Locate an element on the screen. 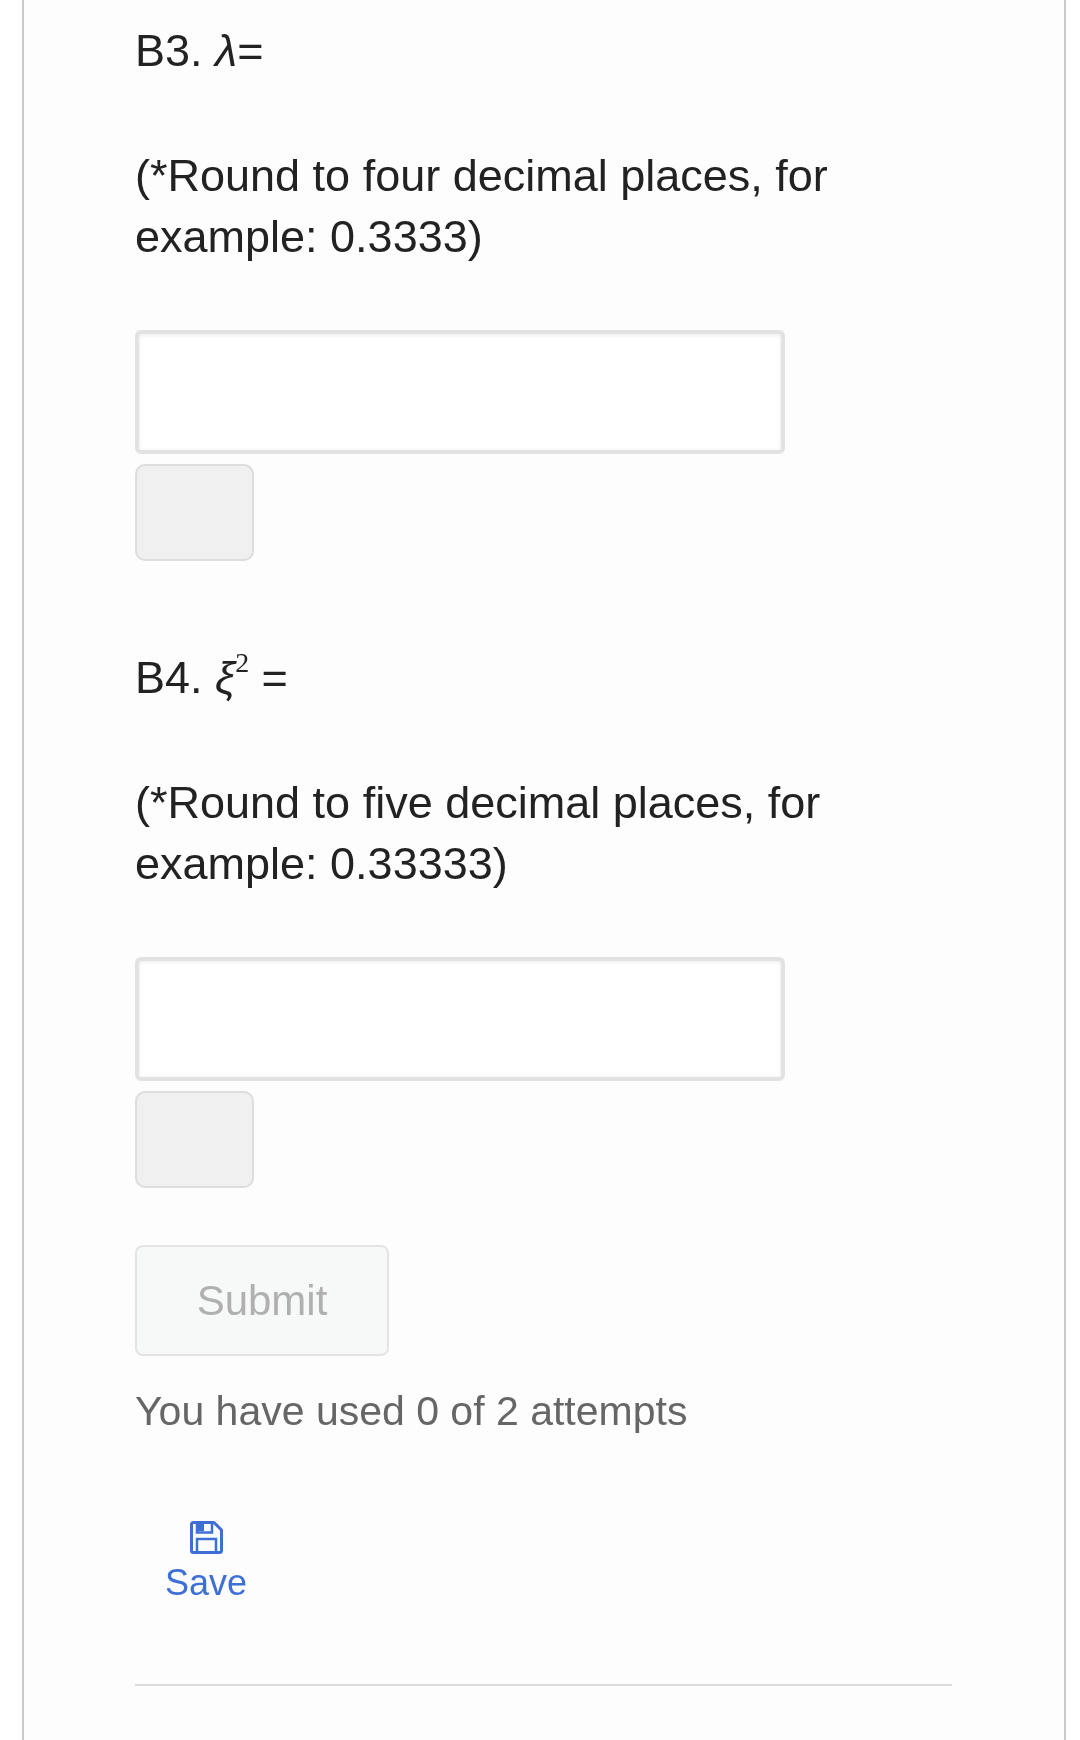  question-label: B4. ξ$^{2}$ = is located at coordinates (211, 676).